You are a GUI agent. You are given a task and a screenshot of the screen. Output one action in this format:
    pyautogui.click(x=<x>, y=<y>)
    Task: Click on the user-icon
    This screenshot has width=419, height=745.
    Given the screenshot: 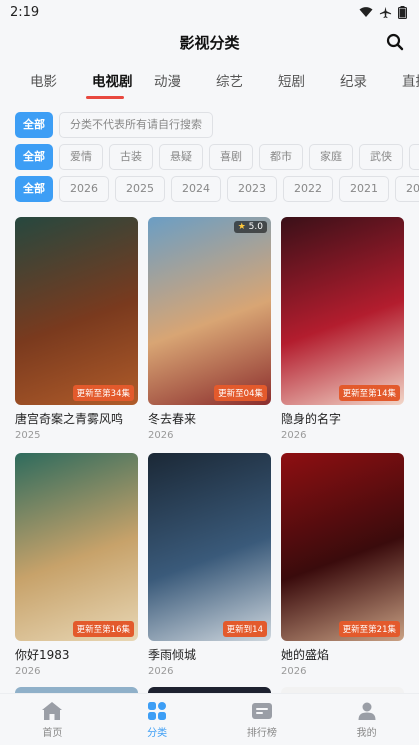 What is the action you would take?
    pyautogui.click(x=367, y=711)
    